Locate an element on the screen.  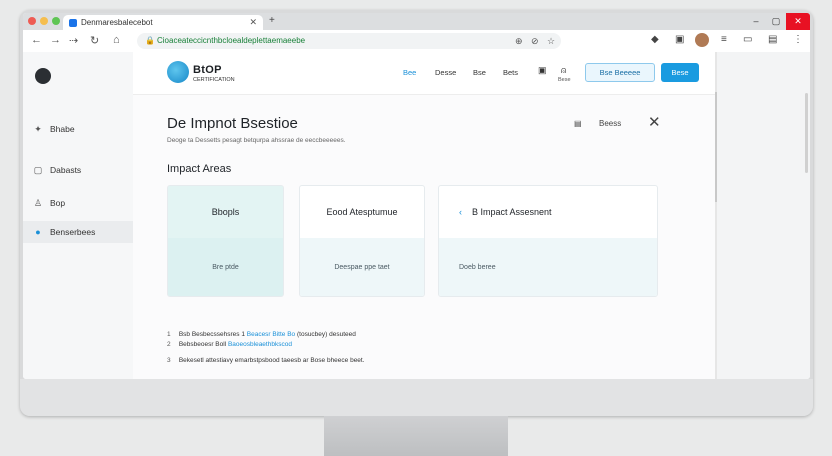
impact-card-1: Bbopls Bre ptde is located at coordinates (225, 241).